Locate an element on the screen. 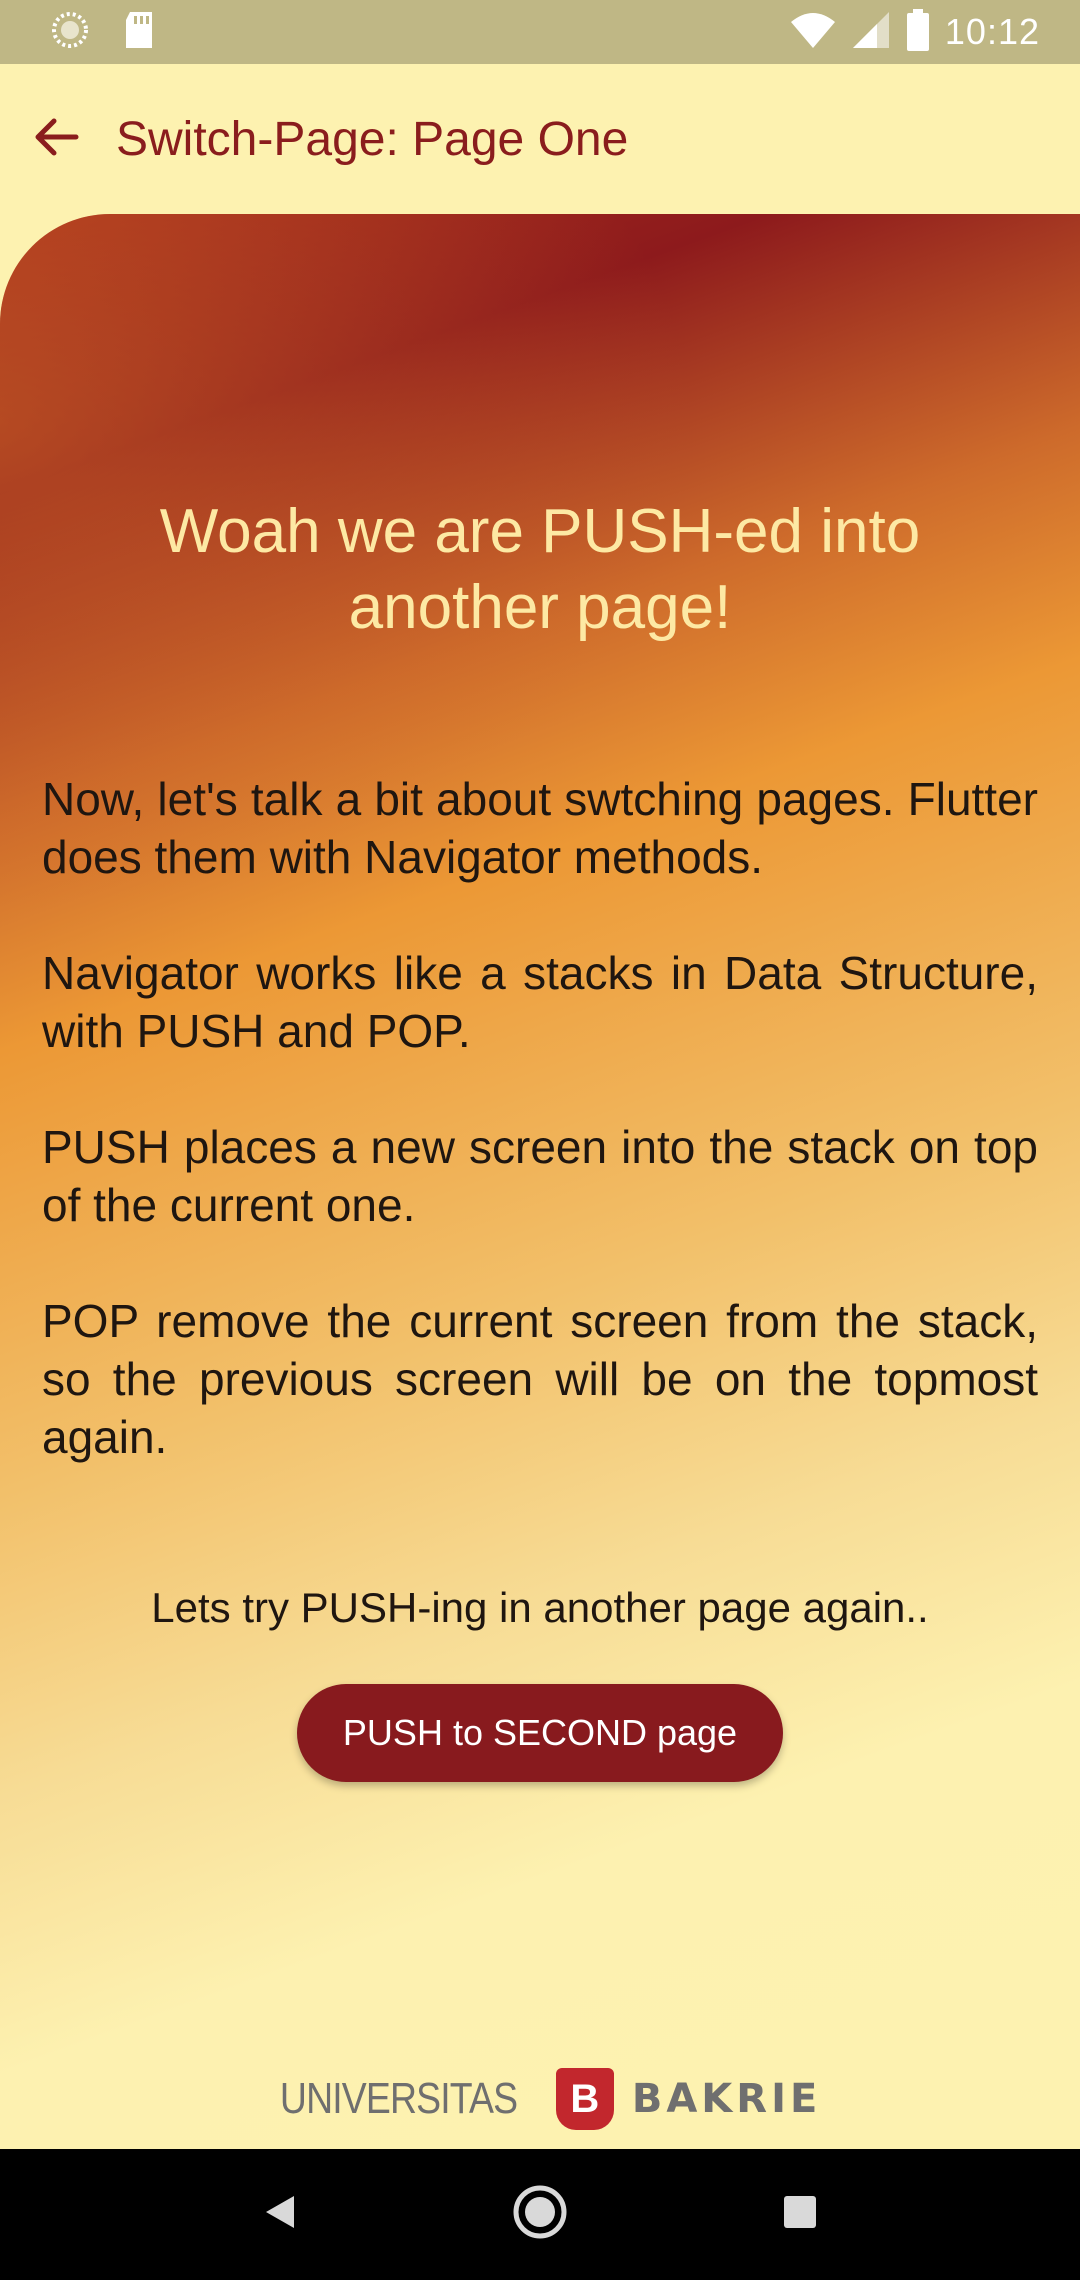 The width and height of the screenshot is (1080, 2280). status-right-icons: 10:12 is located at coordinates (914, 32).